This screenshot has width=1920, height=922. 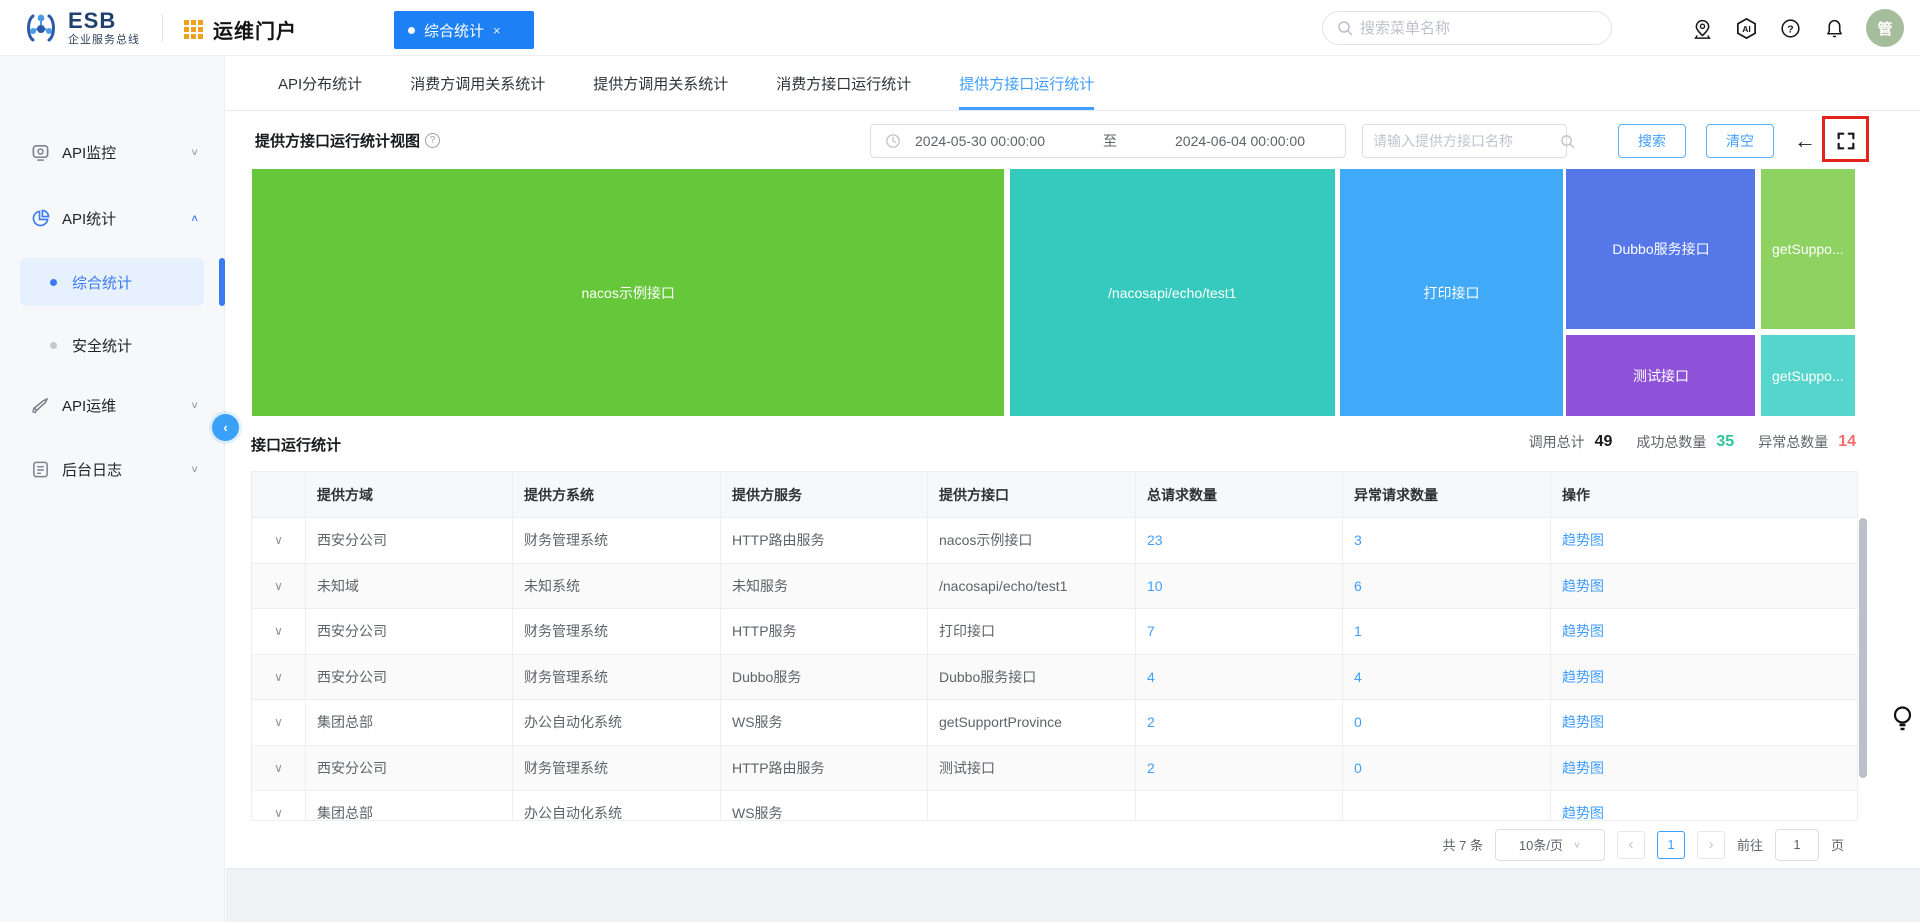 I want to click on request-count-link: 1, so click(x=1447, y=632).